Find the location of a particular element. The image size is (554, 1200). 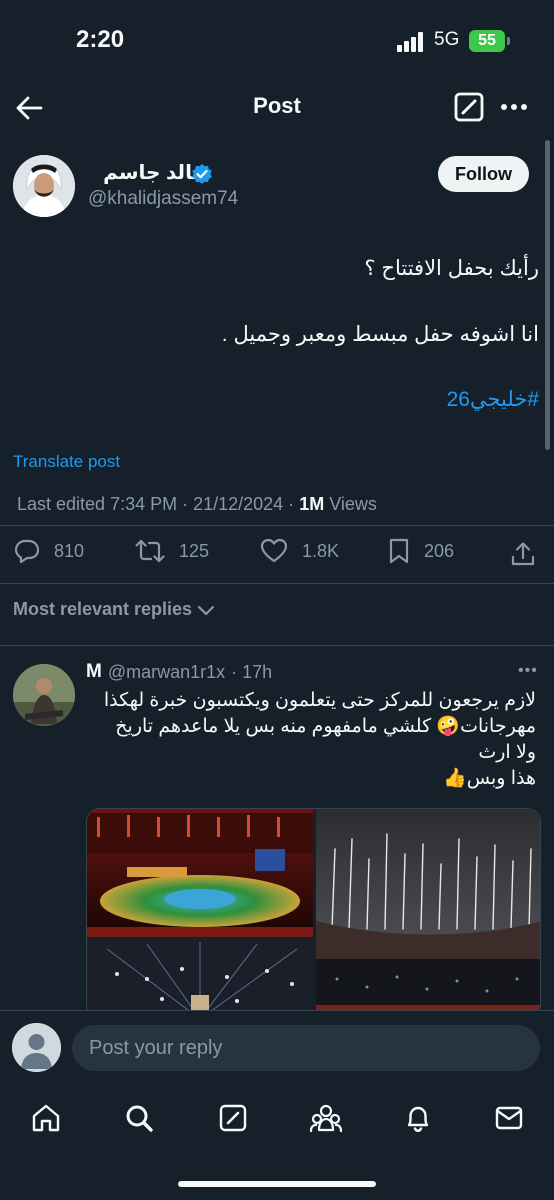

messages-icon is located at coordinates (509, 1118).